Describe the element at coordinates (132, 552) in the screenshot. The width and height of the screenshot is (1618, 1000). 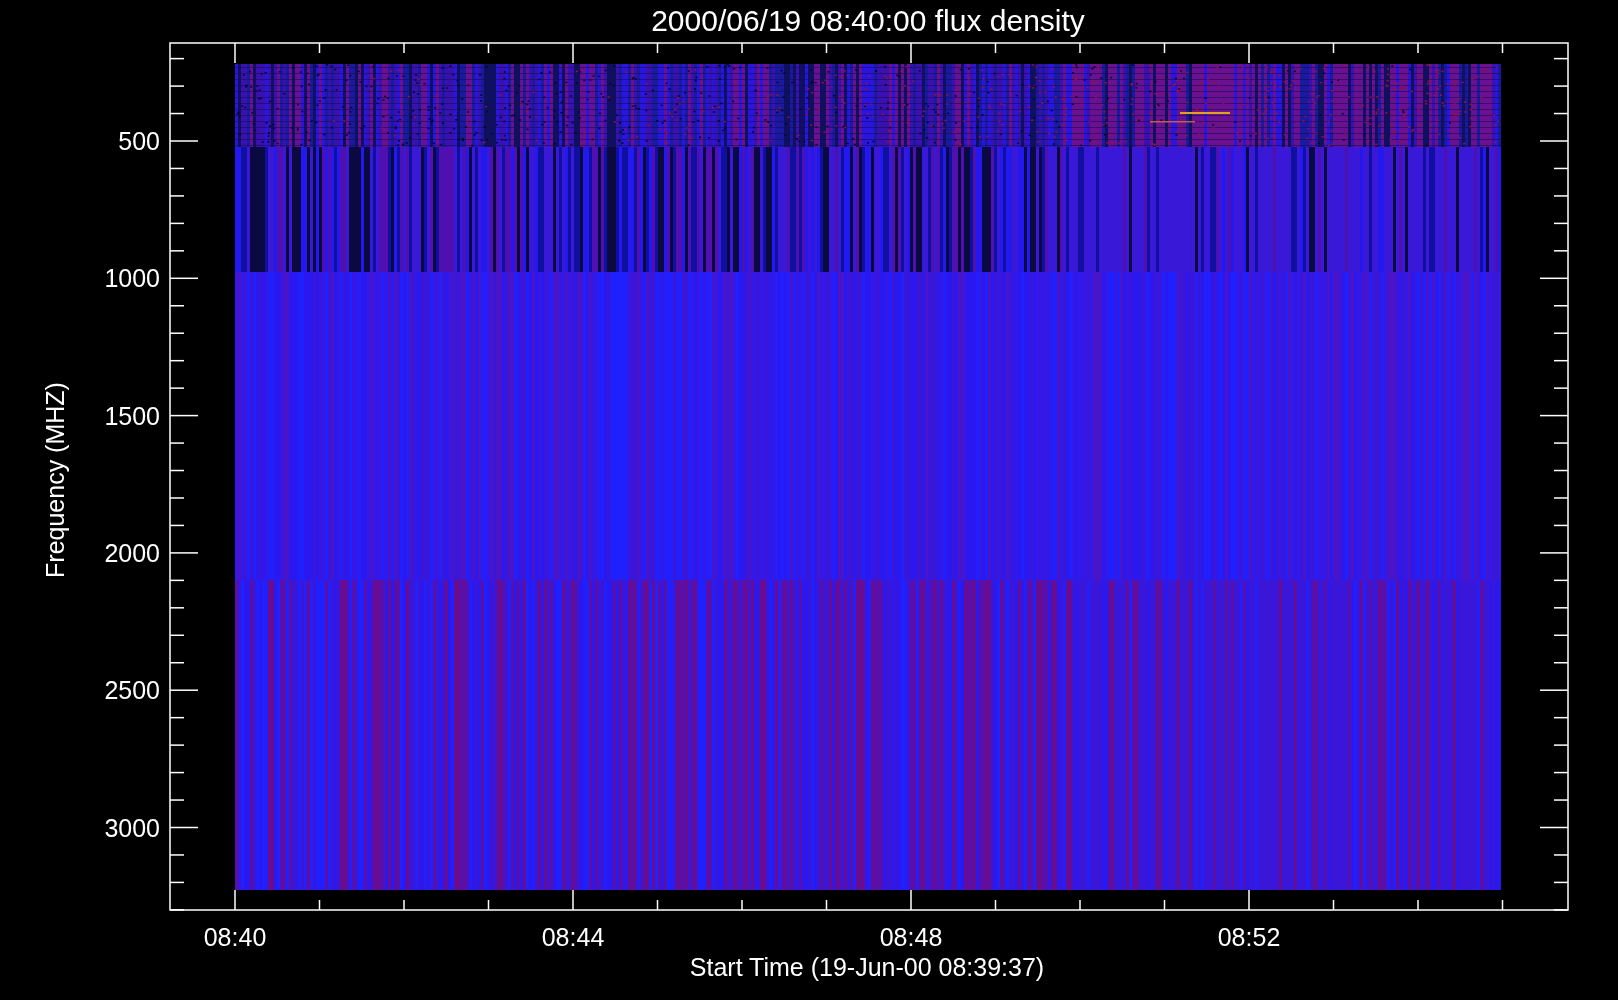
I see `tick-label: 2000` at that location.